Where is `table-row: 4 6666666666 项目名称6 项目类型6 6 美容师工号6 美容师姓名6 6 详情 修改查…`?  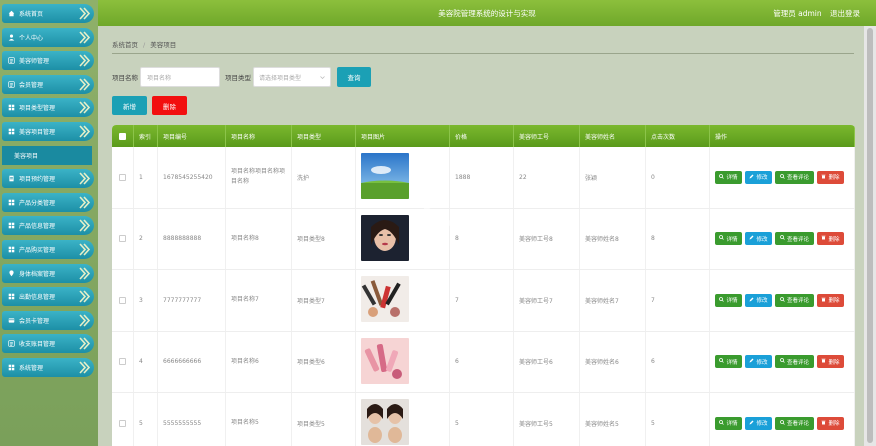 table-row: 4 6666666666 项目名称6 项目类型6 6 美容师工号6 美容师姓名6 6 详情 修改查… is located at coordinates (483, 362).